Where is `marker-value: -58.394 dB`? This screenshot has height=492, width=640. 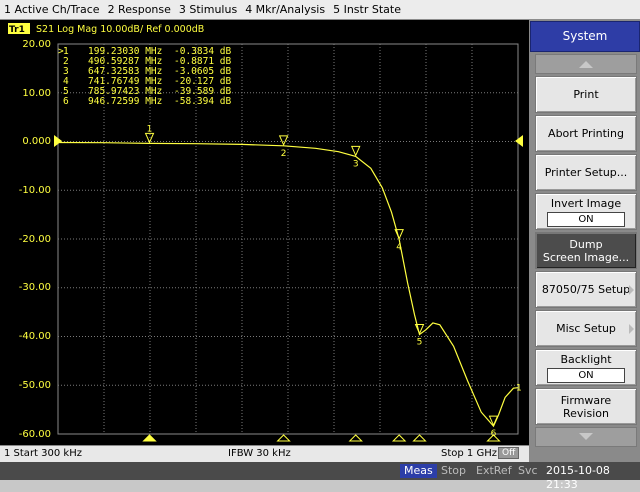
marker-value: -58.394 dB is located at coordinates (202, 101).